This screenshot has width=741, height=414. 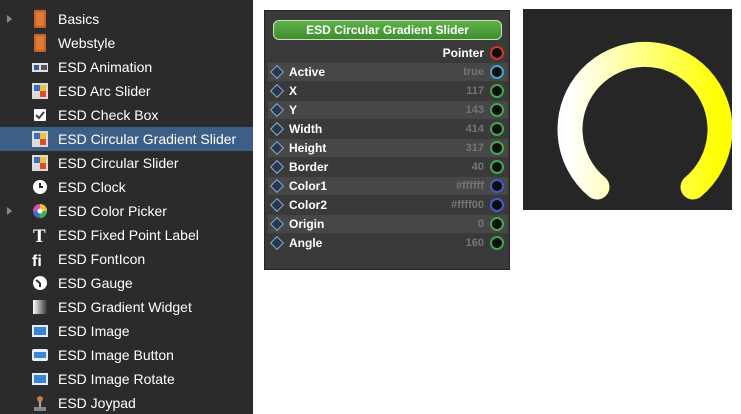 I want to click on tree-item-label: ESD Image Rotate, so click(x=116, y=379).